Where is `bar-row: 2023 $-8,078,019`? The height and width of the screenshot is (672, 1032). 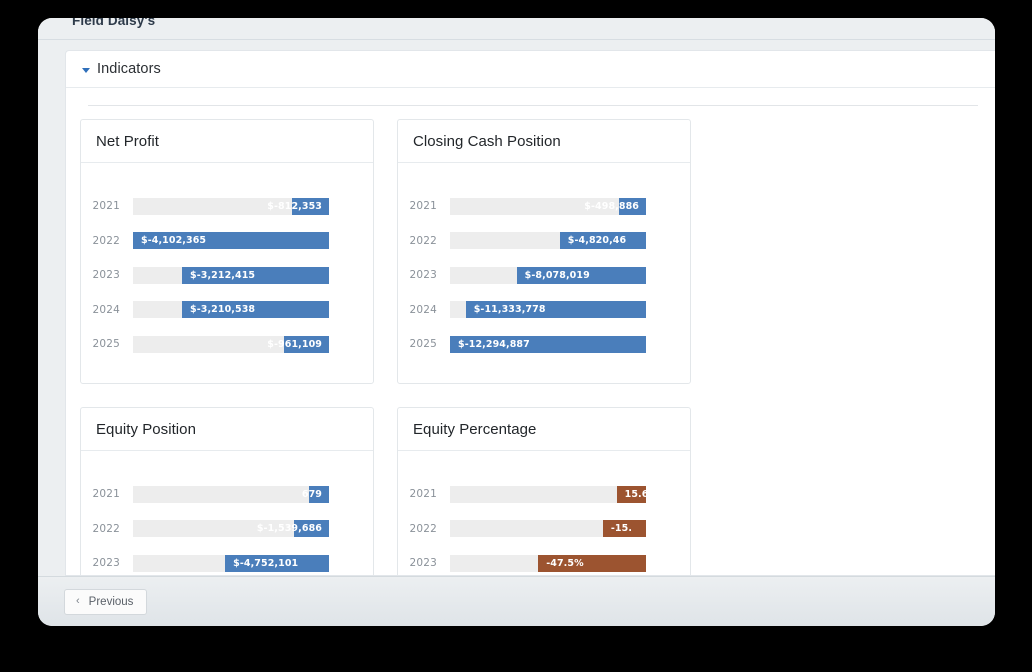 bar-row: 2023 $-8,078,019 is located at coordinates (544, 275).